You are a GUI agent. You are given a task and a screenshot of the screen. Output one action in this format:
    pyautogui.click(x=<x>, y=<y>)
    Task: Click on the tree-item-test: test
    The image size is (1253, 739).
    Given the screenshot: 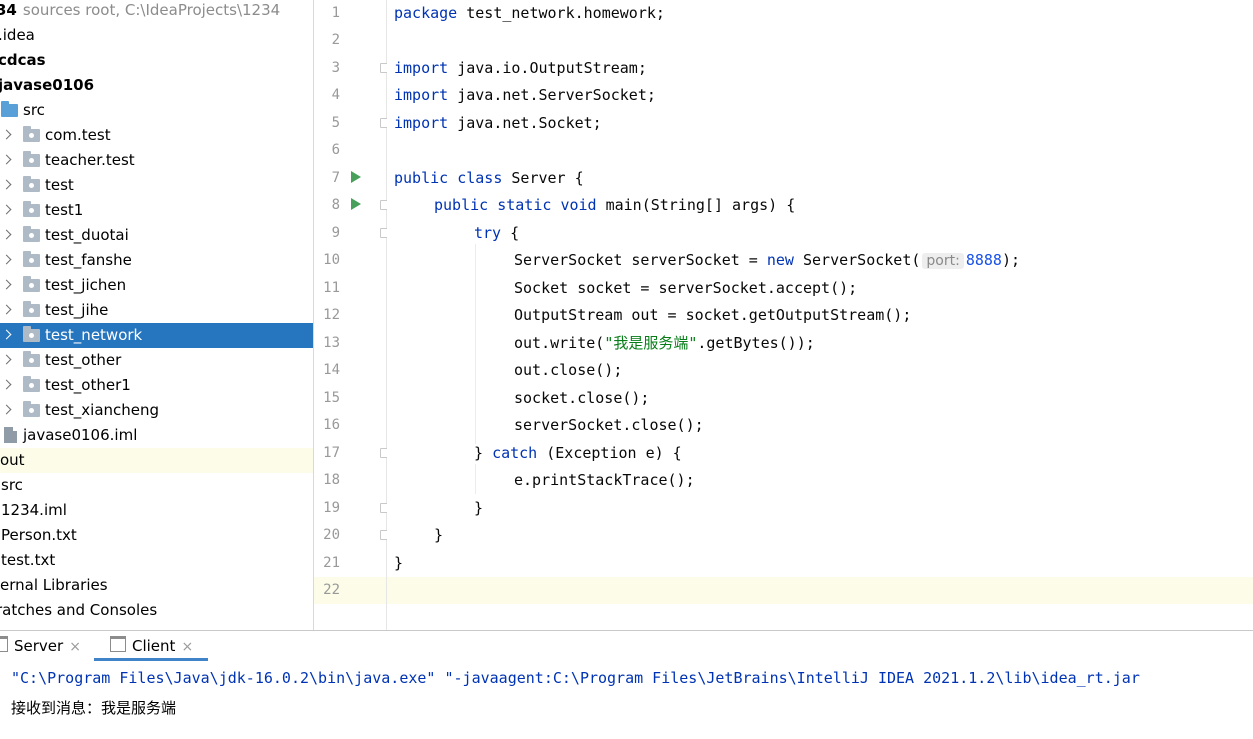 What is the action you would take?
    pyautogui.click(x=156, y=185)
    